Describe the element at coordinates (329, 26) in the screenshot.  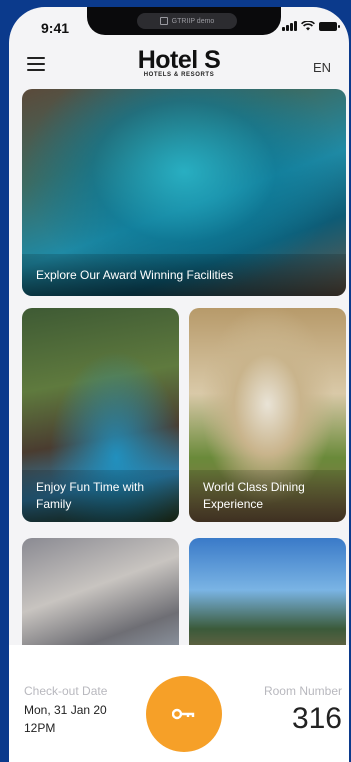
I see `battery-icon` at that location.